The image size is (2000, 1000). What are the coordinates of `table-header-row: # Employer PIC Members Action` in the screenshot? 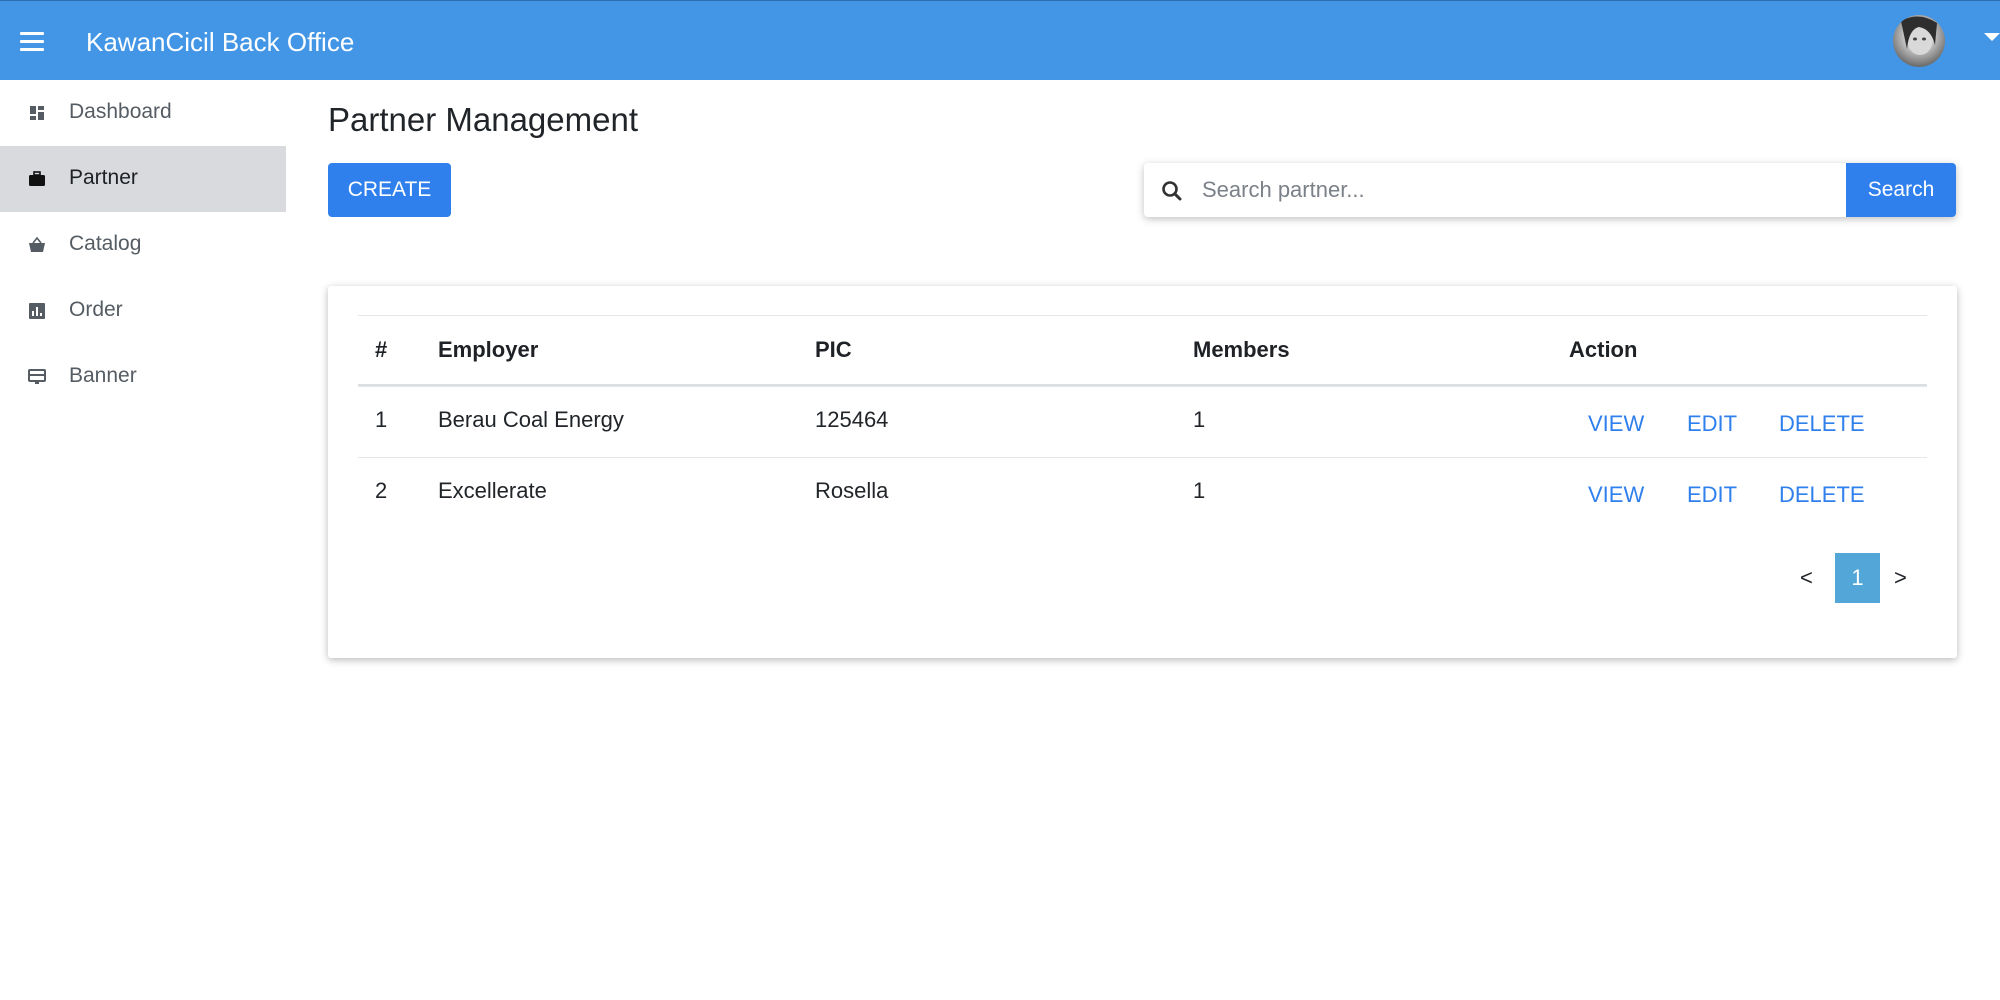 It's located at (1142, 350).